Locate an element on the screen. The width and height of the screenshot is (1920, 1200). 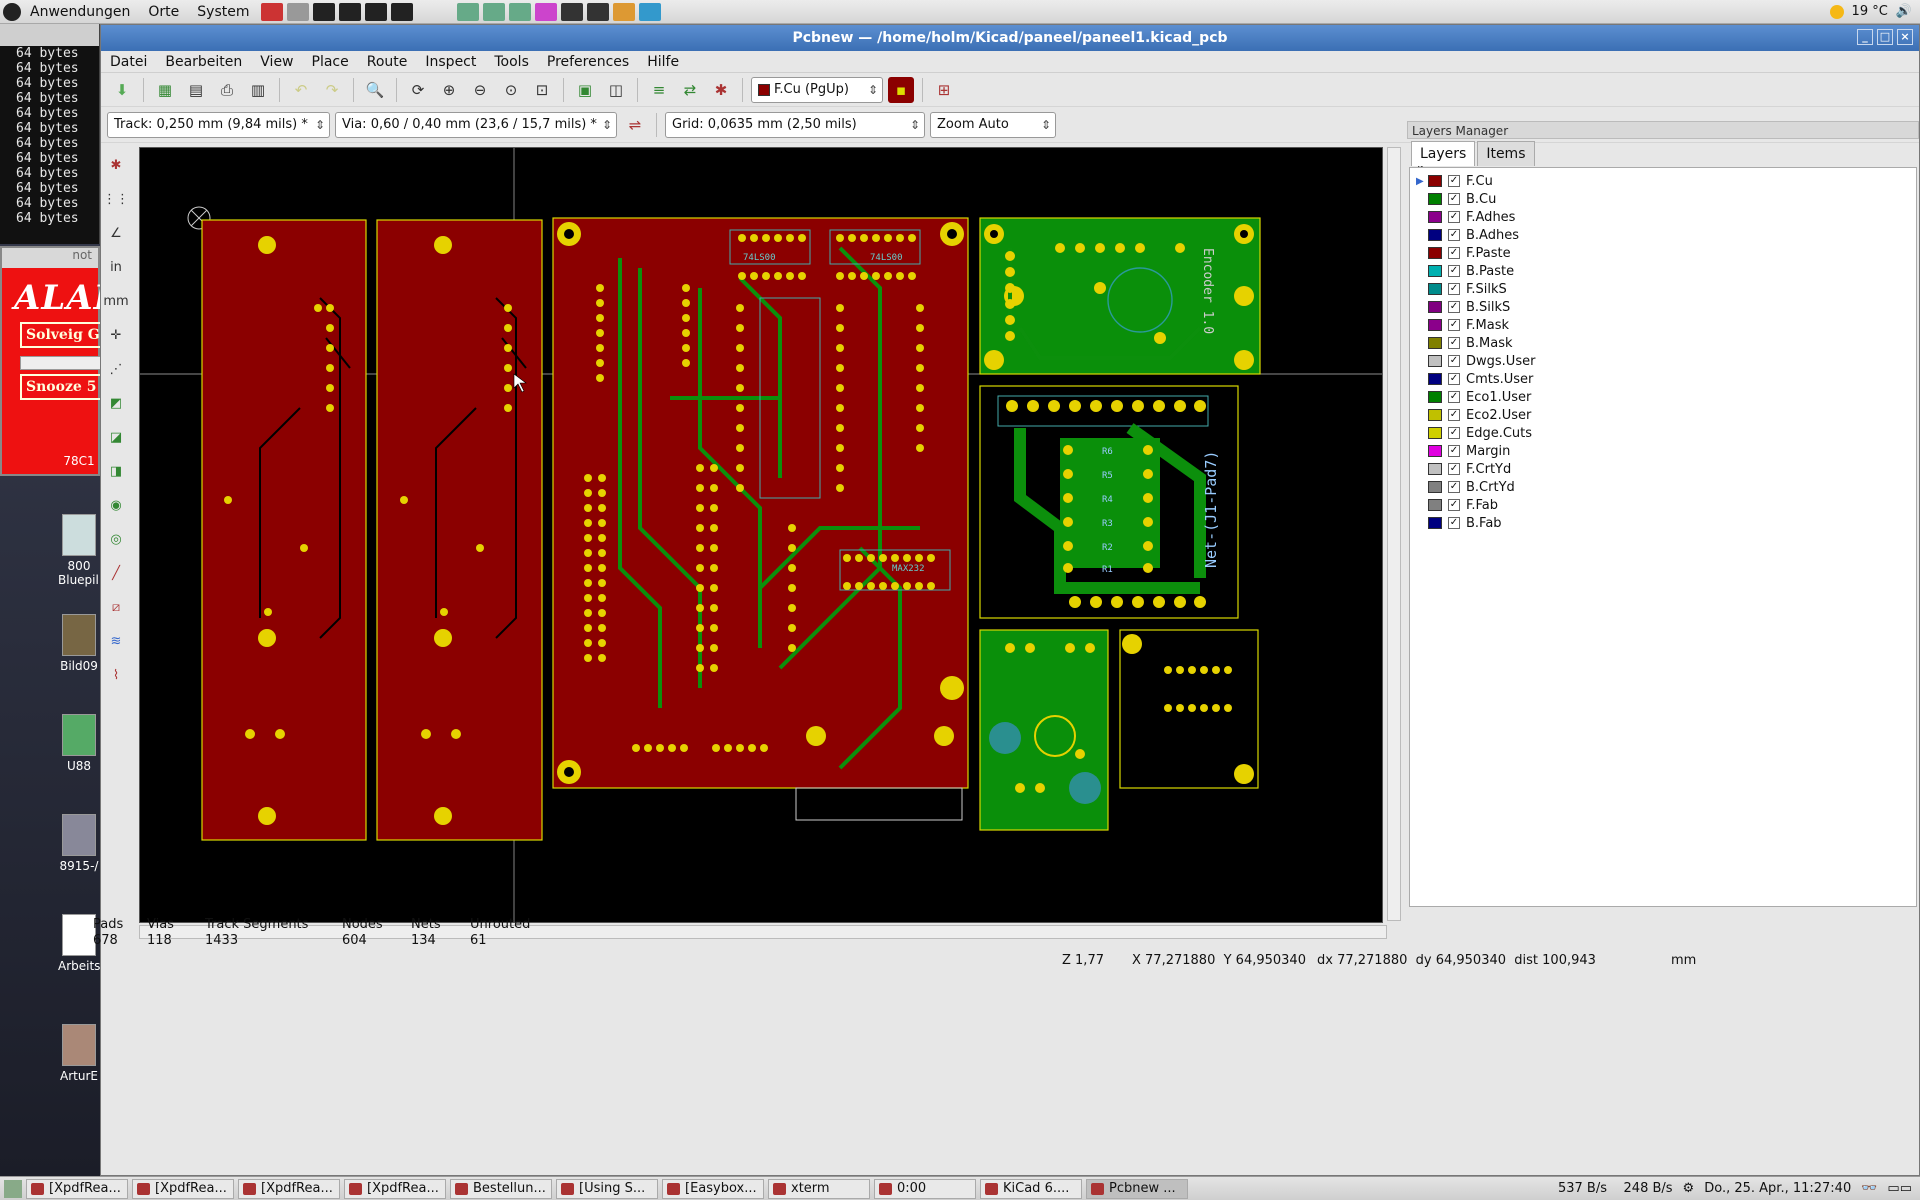
redo-icon: ↷ is located at coordinates (332, 90).